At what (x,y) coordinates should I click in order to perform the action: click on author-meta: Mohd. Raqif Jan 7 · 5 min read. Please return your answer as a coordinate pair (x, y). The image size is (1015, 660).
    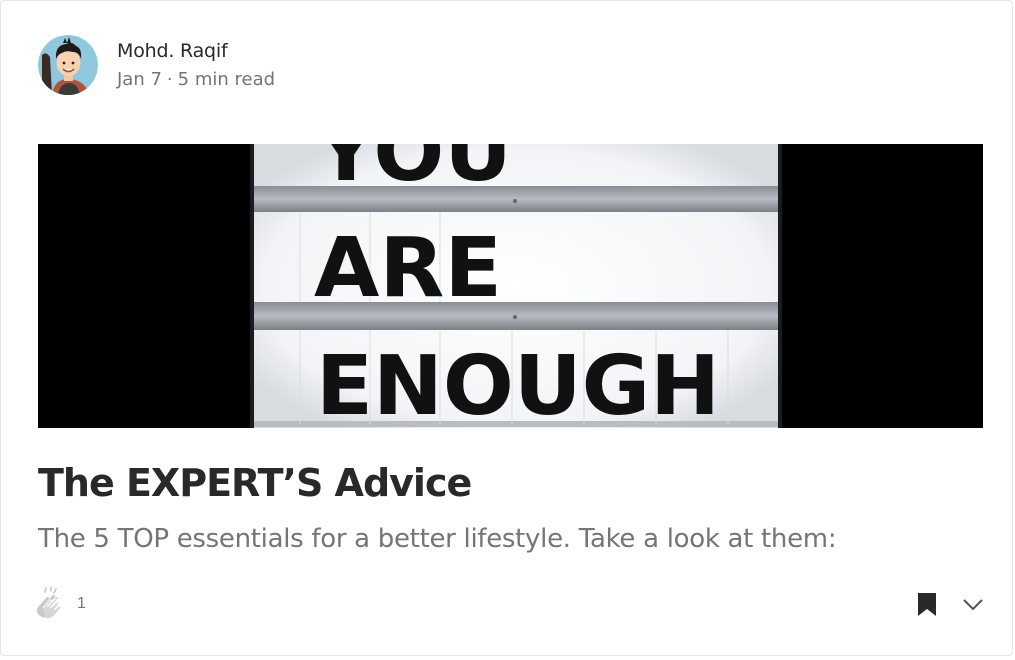
    Looking at the image, I should click on (196, 65).